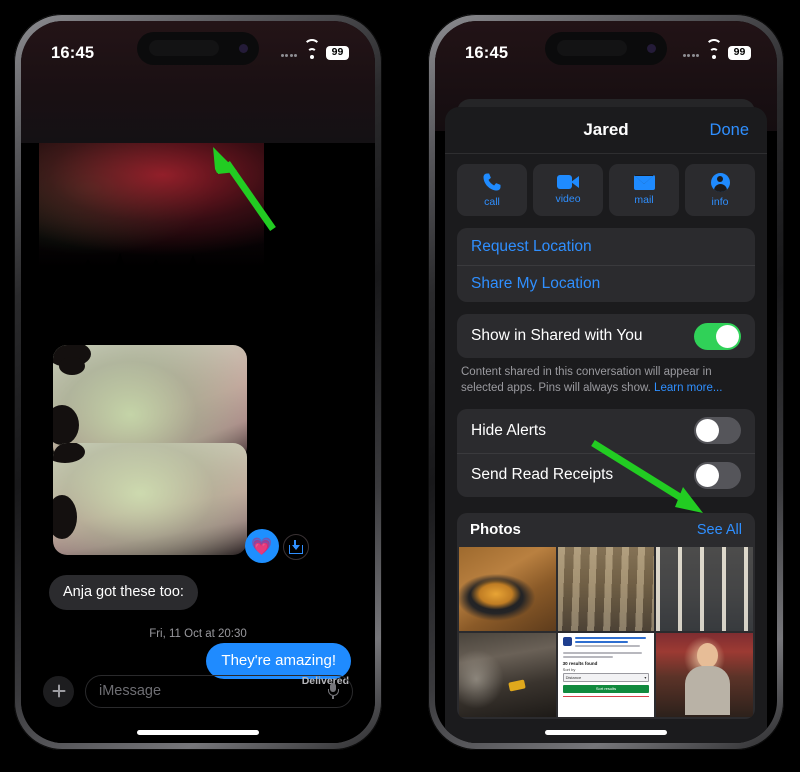 The width and height of the screenshot is (800, 772). I want to click on web-results-count: 30 results found, so click(580, 663).